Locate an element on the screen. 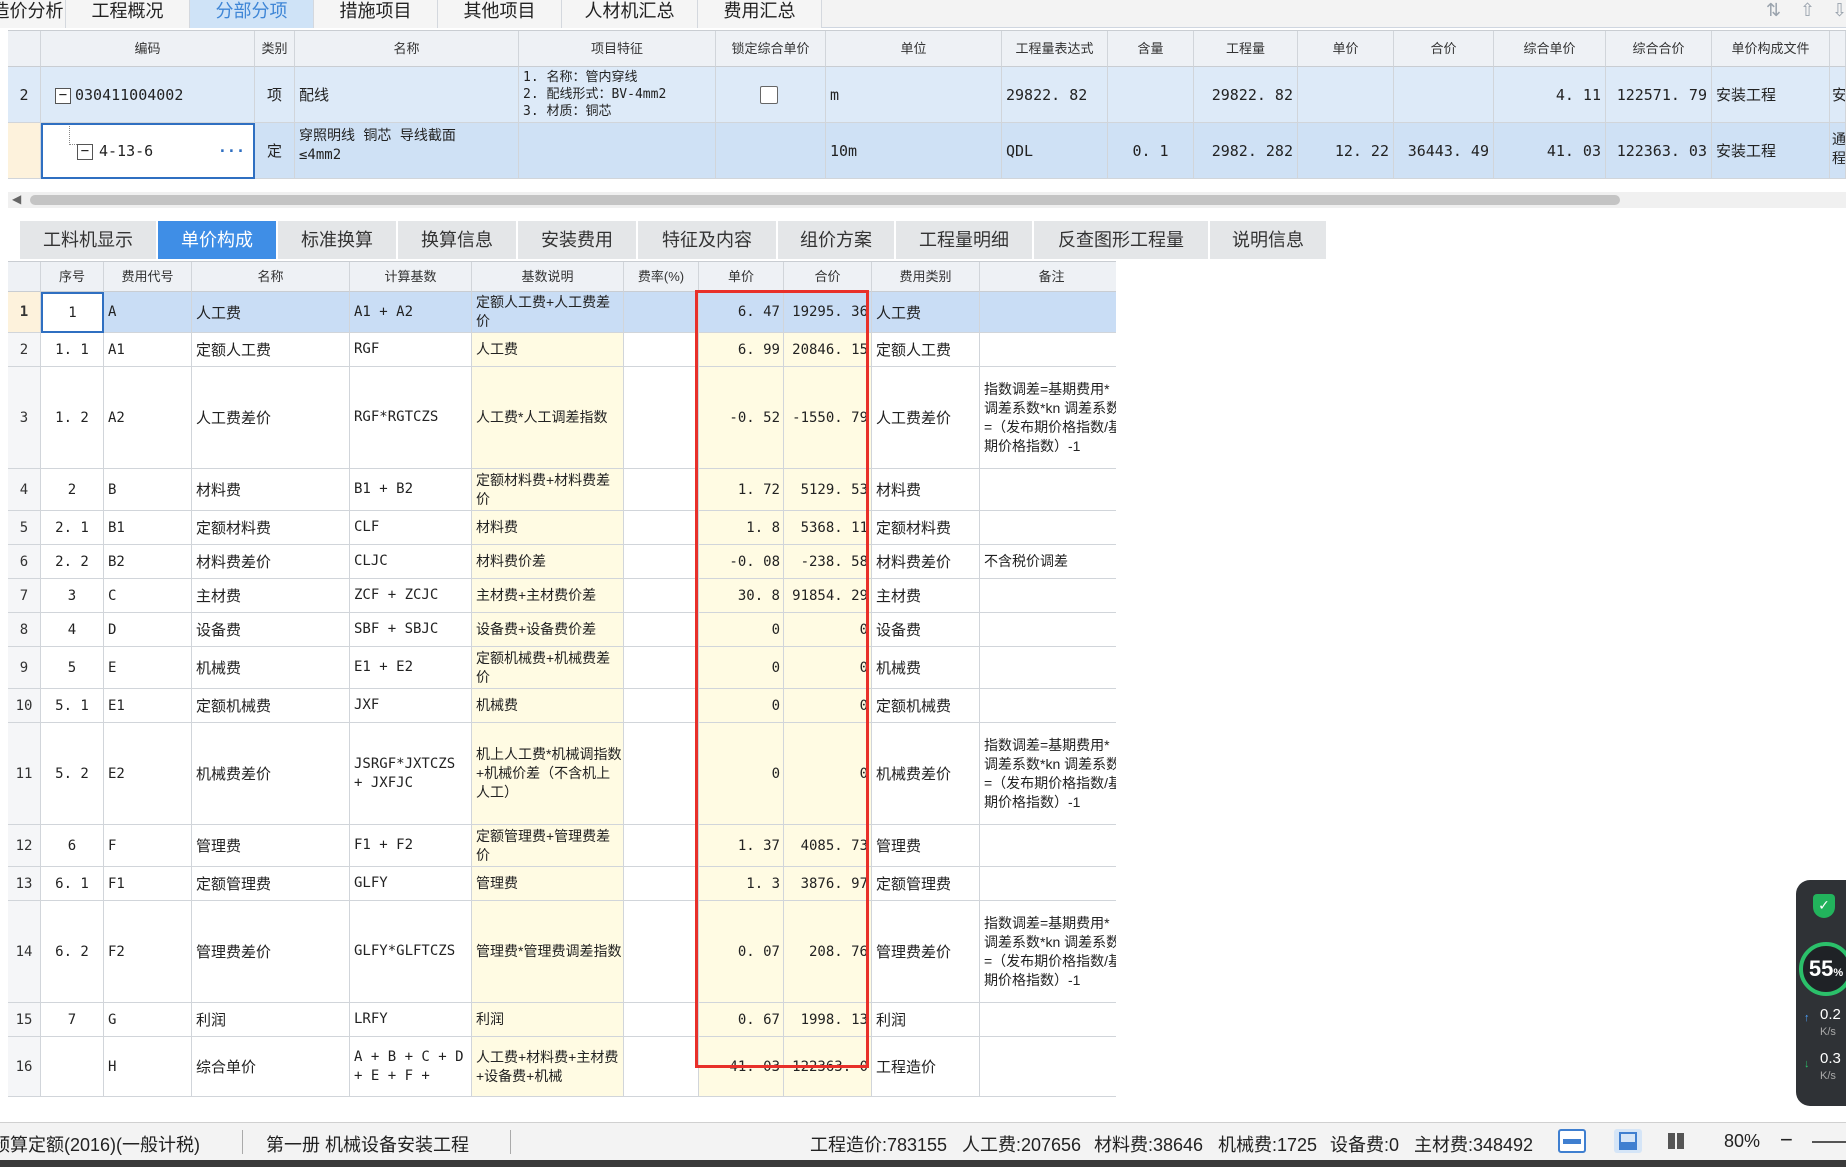  fee-code-cell: D is located at coordinates (148, 630).